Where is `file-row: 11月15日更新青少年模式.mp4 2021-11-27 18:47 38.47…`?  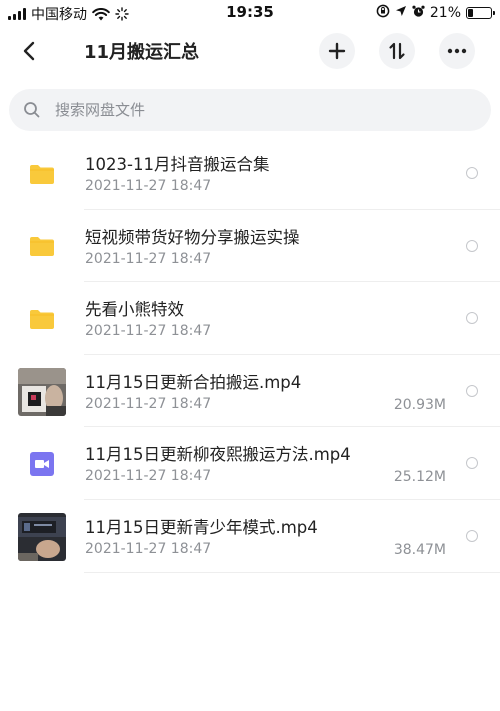
file-row: 11月15日更新青少年模式.mp4 2021-11-27 18:47 38.47… is located at coordinates (250, 536).